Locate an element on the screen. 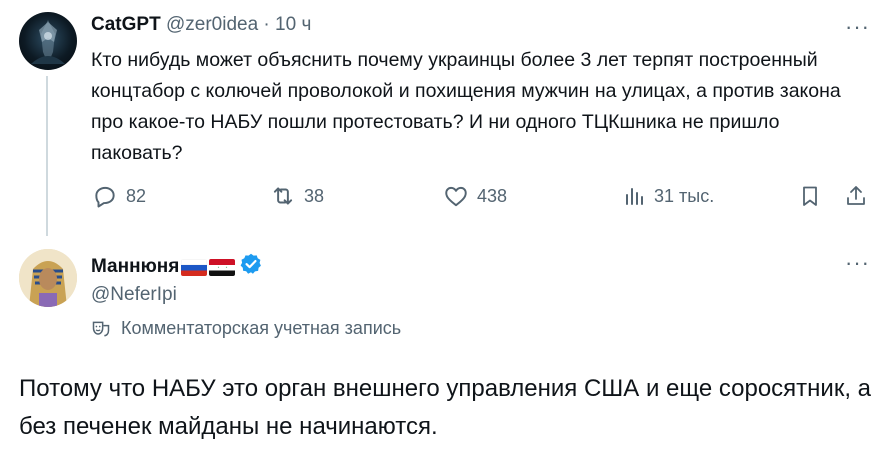  pharaoh-avatar-icon is located at coordinates (48, 278).